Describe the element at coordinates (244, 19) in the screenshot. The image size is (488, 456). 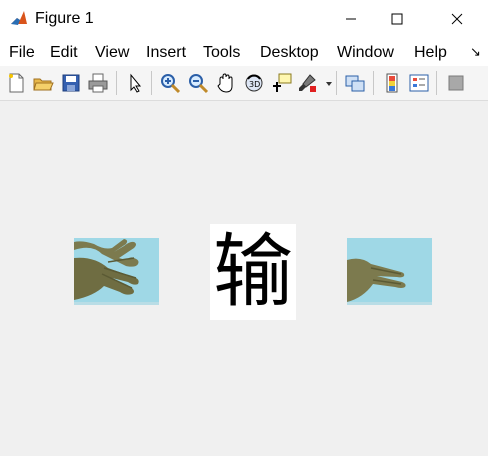
I see `title-bar: Figure 1` at that location.